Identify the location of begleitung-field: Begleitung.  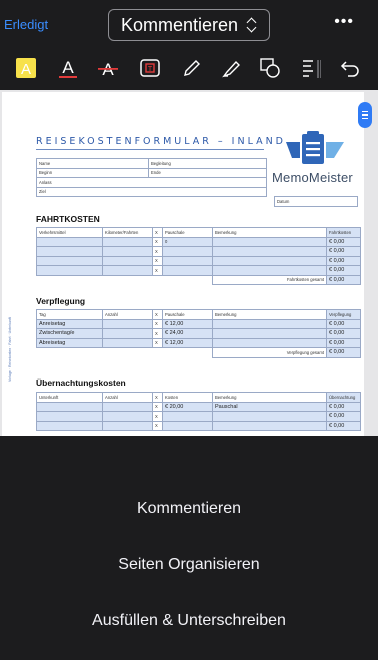
(207, 163).